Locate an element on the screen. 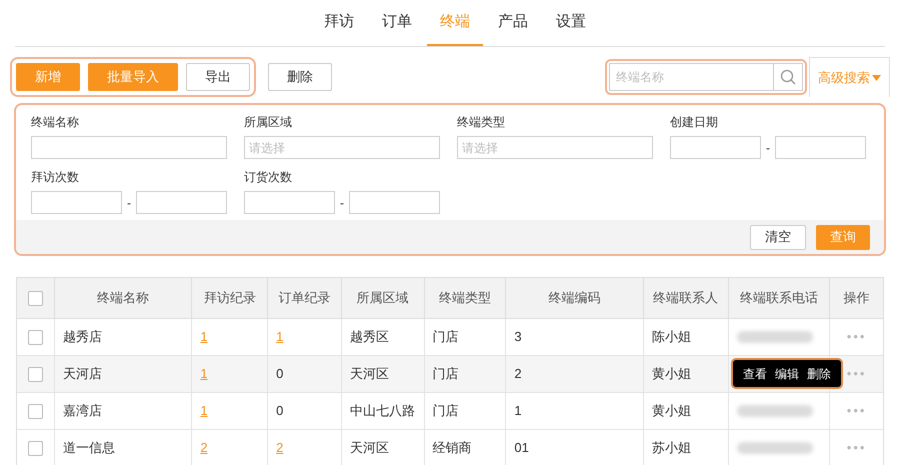 The height and width of the screenshot is (465, 900). menu-action: 删除 is located at coordinates (819, 373).